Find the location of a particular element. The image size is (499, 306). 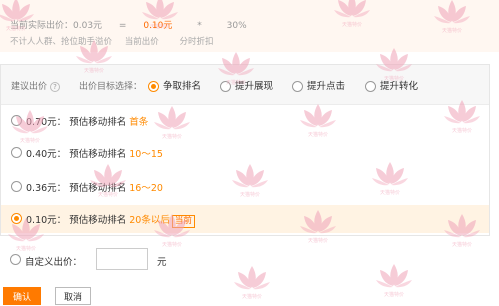

bid-option-text: 0.70元： 预估移动排名 首条 is located at coordinates (87, 121).